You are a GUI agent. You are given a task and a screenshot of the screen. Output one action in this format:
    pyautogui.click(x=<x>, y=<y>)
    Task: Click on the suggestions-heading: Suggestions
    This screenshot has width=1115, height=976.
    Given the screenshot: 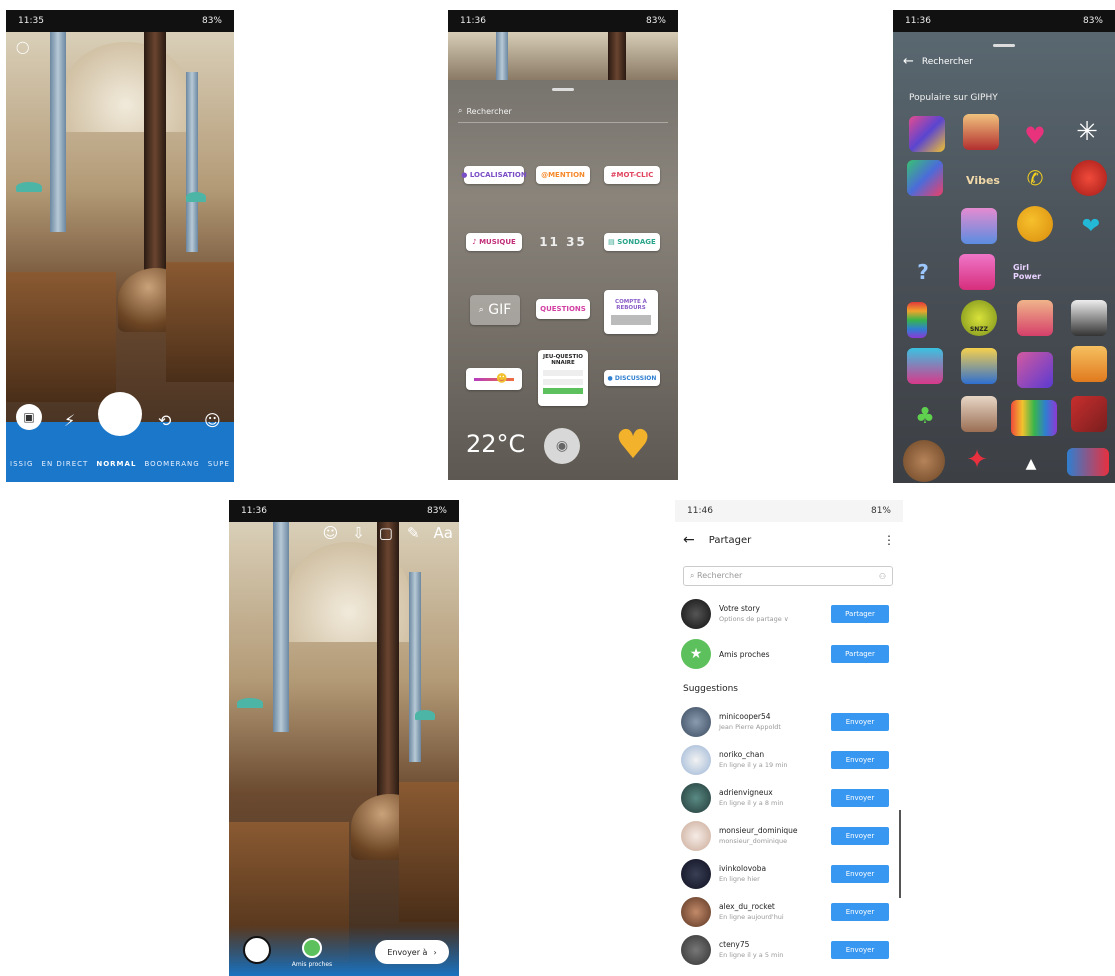 What is the action you would take?
    pyautogui.click(x=710, y=689)
    